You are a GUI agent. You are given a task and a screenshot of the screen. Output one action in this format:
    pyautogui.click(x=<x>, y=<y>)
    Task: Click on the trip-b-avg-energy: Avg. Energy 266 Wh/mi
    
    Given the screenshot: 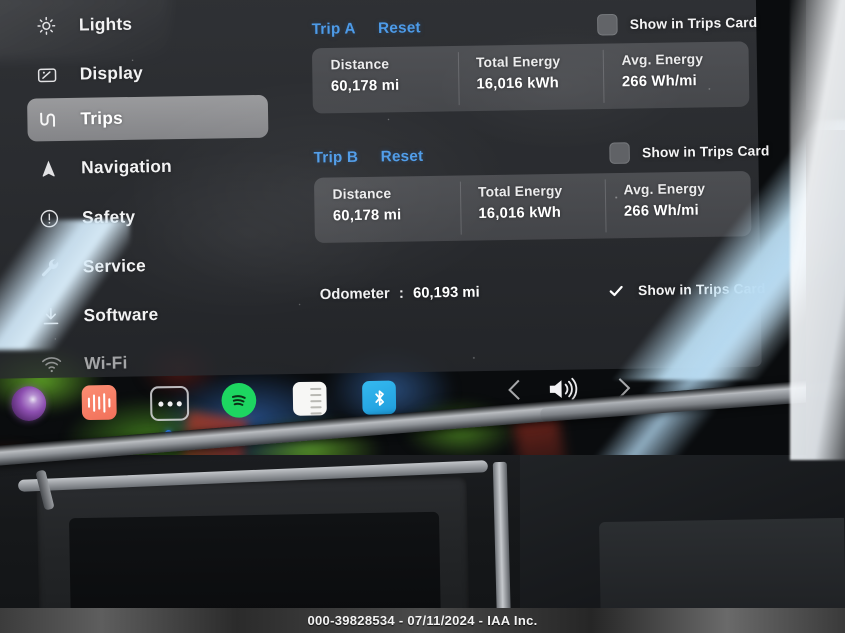 What is the action you would take?
    pyautogui.click(x=678, y=205)
    